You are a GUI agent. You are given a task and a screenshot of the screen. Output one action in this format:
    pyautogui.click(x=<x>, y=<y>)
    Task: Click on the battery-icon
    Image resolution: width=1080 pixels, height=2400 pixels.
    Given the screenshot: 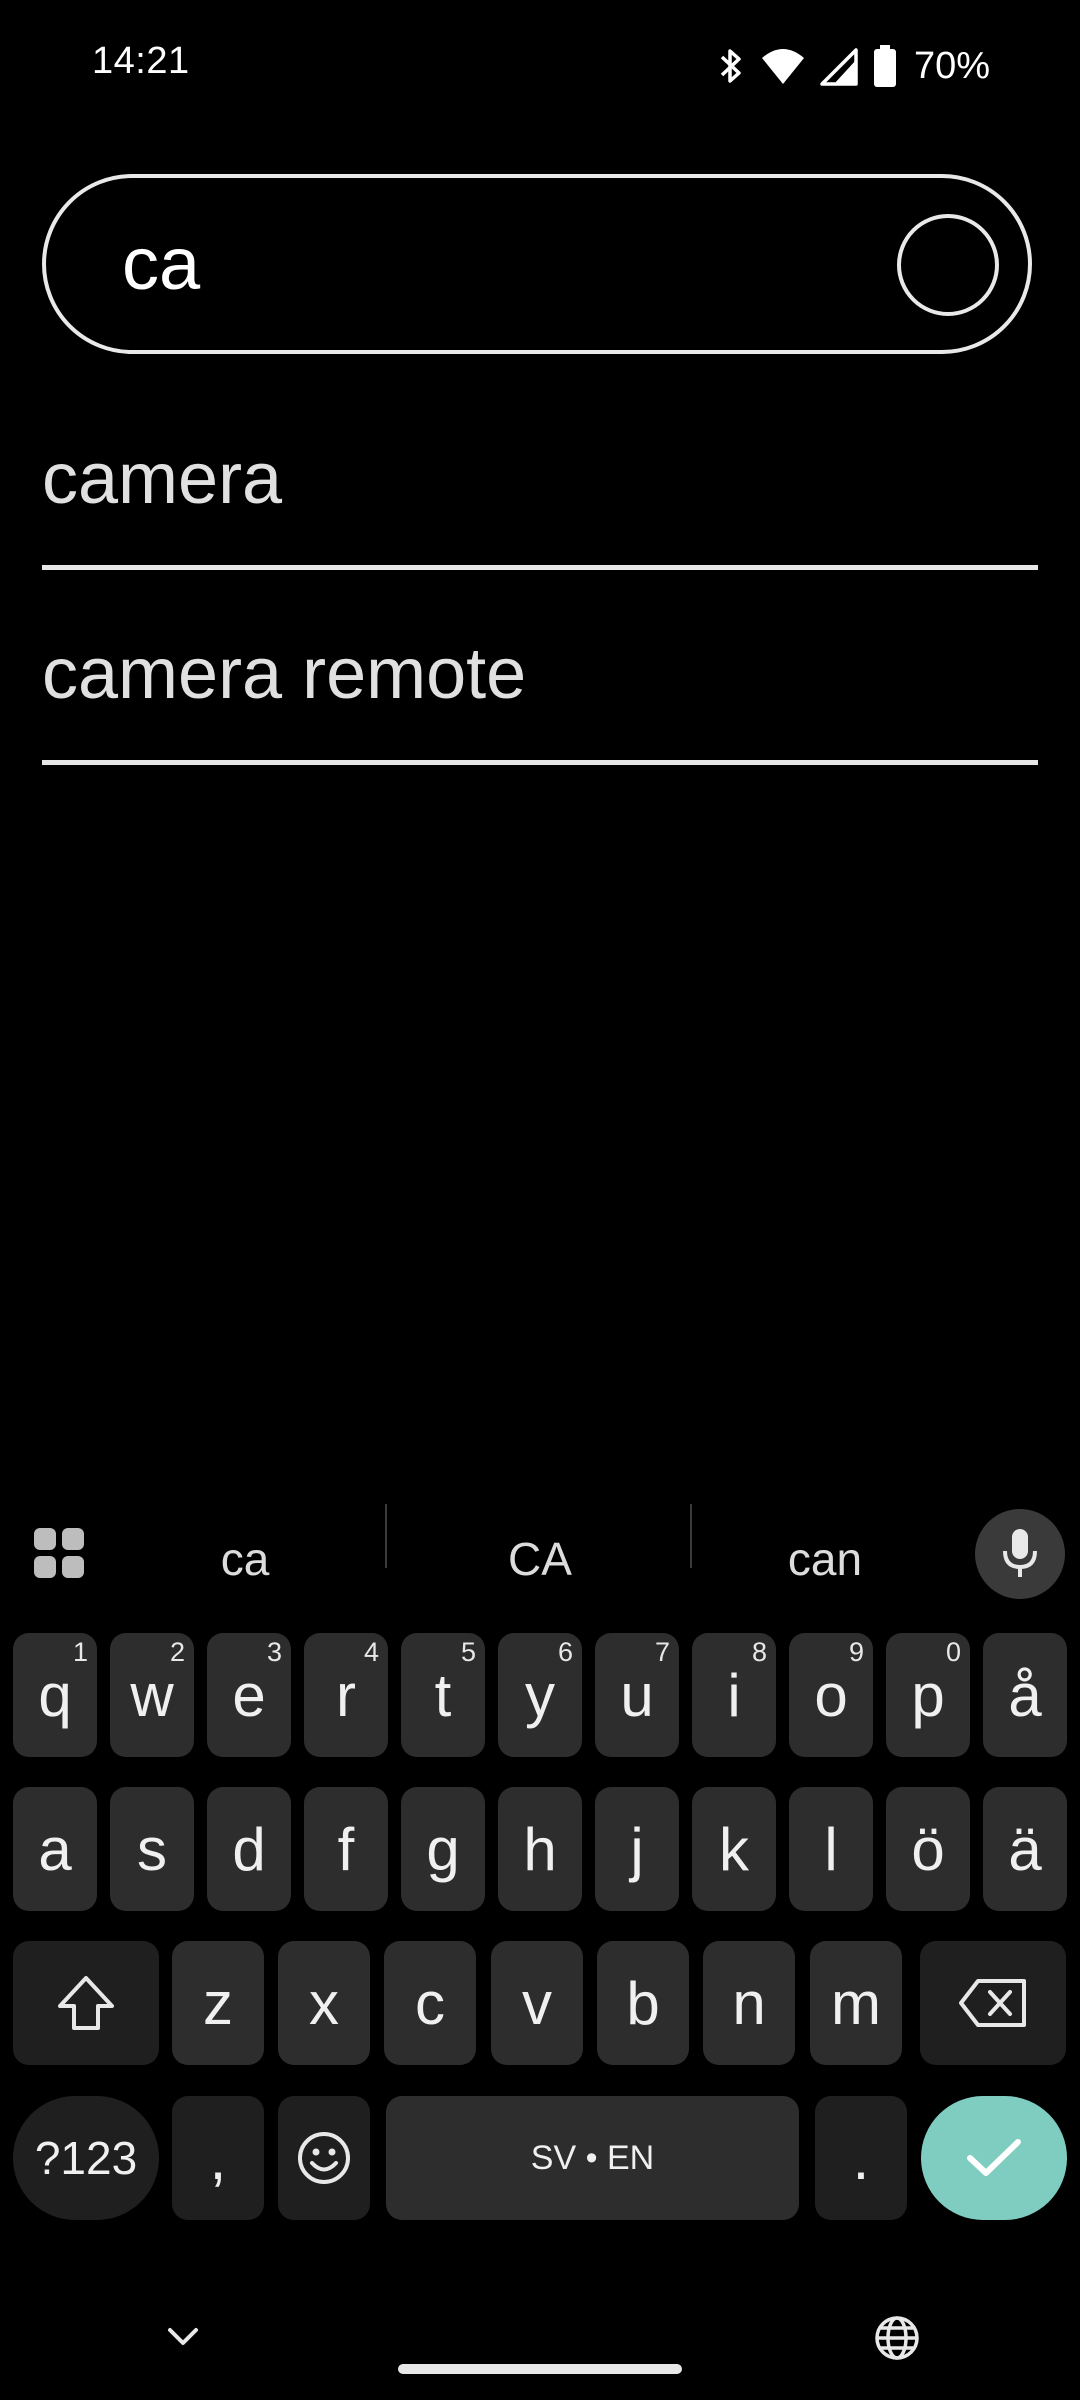 What is the action you would take?
    pyautogui.click(x=884, y=66)
    